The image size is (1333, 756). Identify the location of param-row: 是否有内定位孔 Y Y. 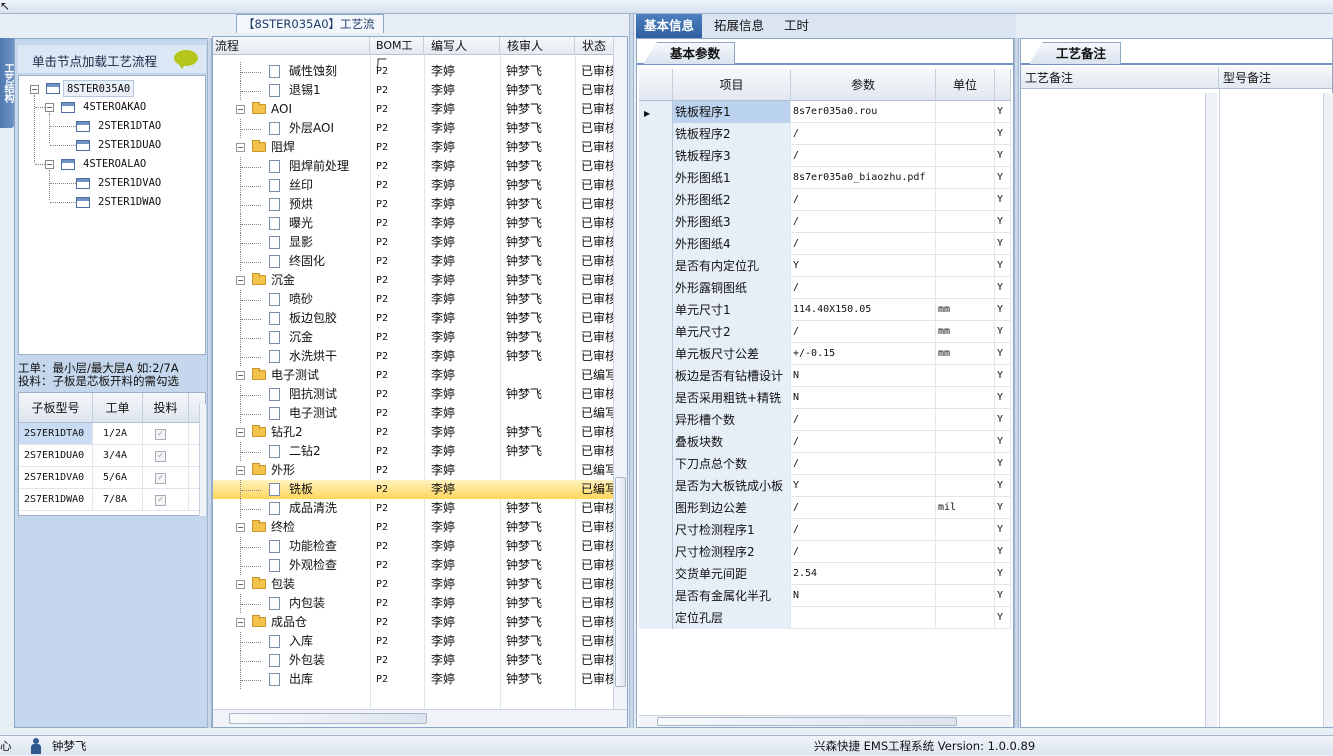
(825, 266).